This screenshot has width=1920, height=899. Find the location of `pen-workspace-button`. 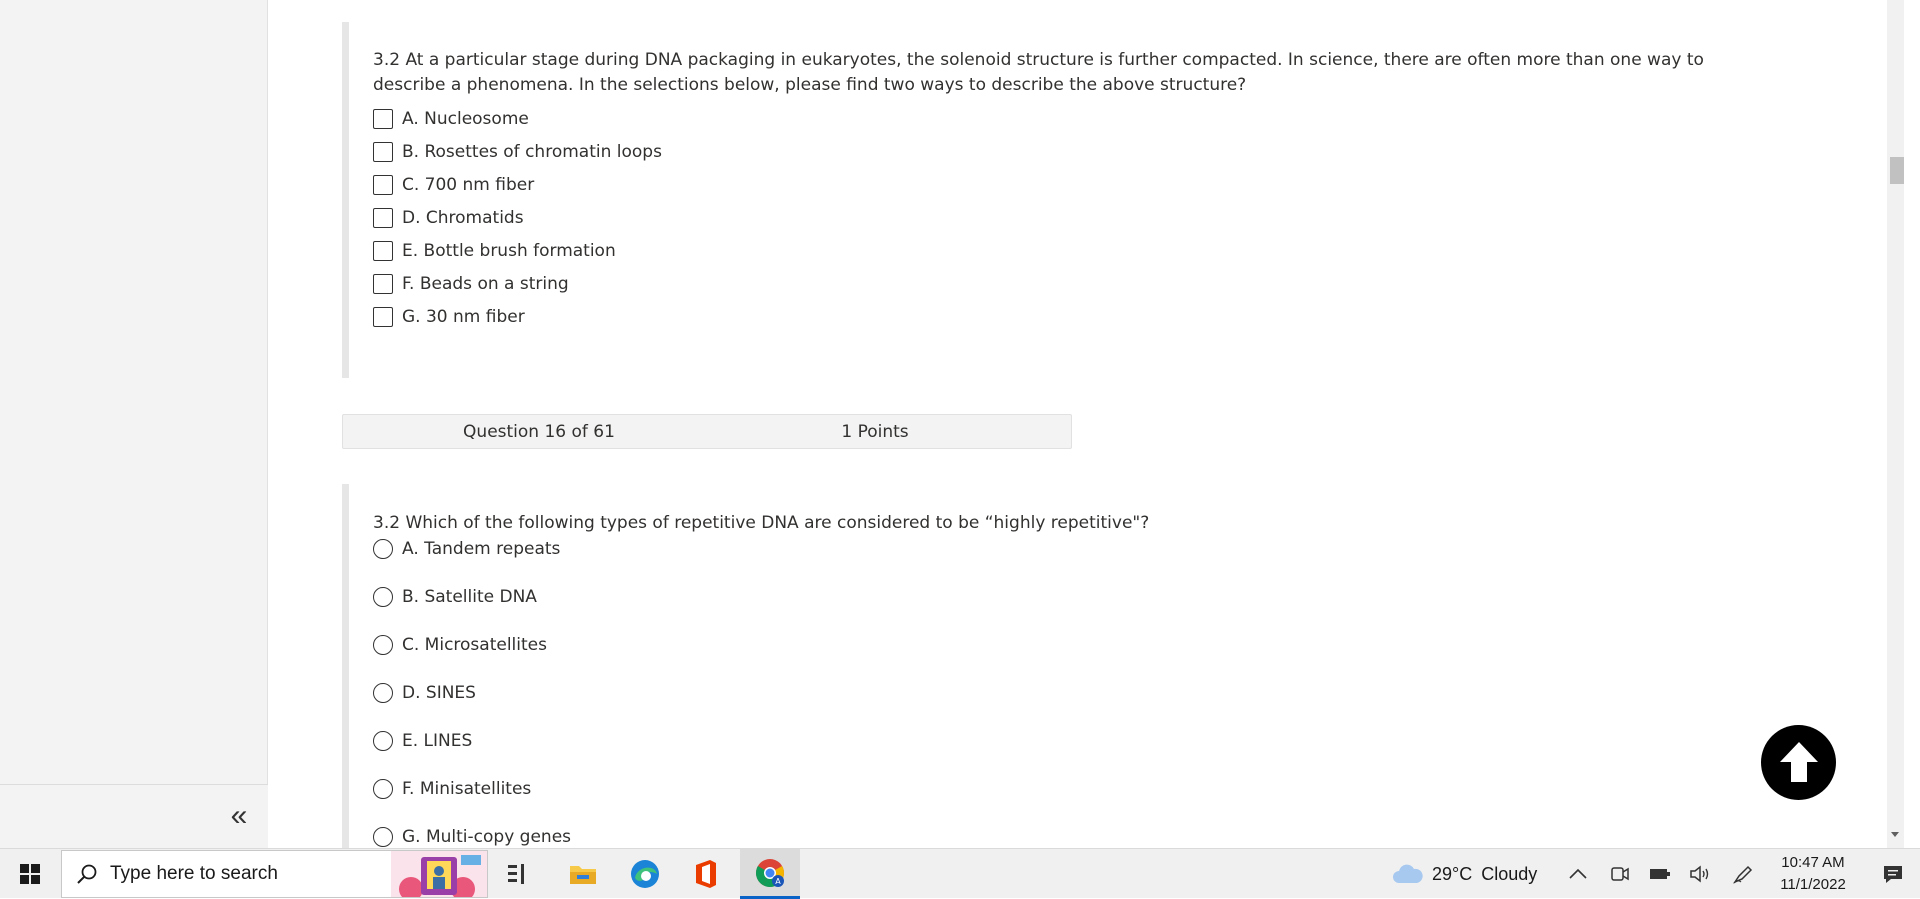

pen-workspace-button is located at coordinates (1743, 874).